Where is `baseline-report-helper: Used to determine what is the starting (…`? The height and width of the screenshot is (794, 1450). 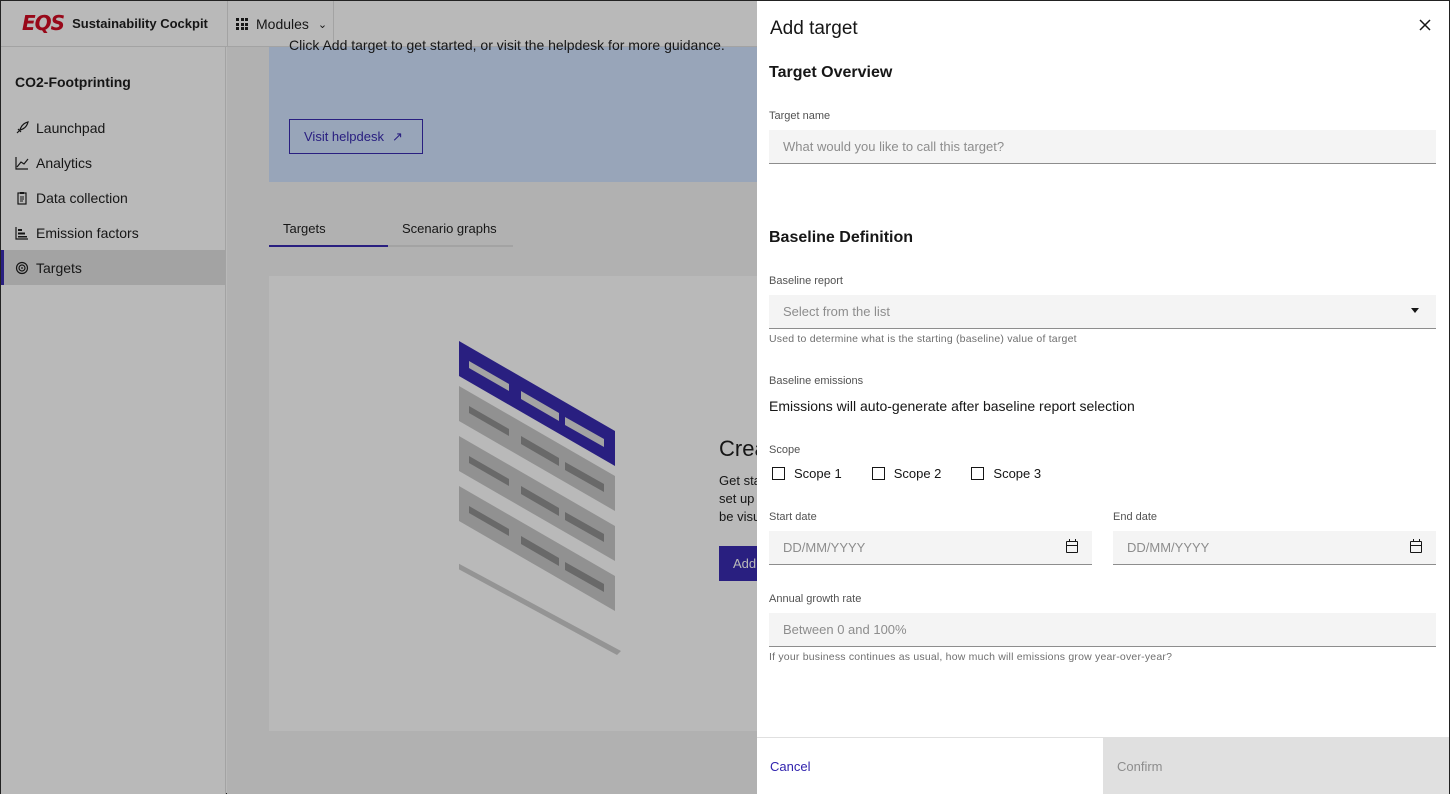 baseline-report-helper: Used to determine what is the starting (… is located at coordinates (923, 339).